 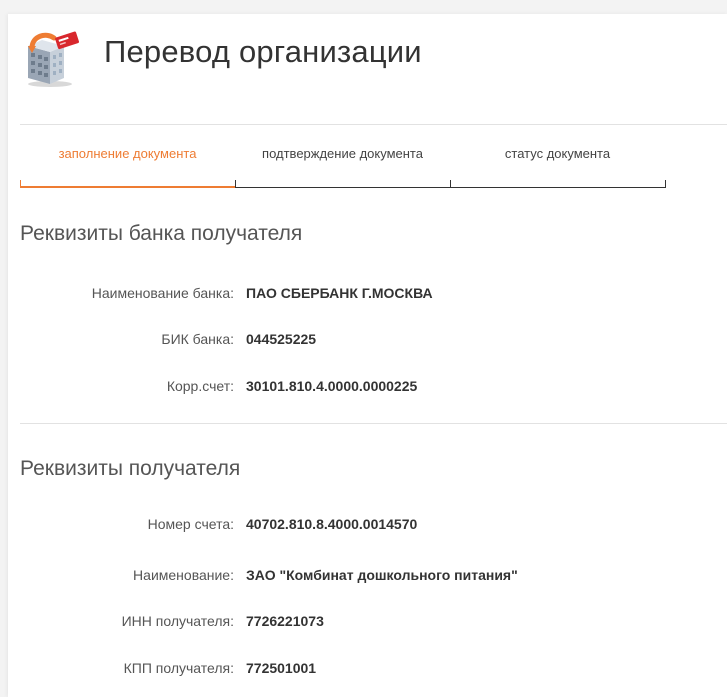 I want to click on section-divider, so click(x=373, y=423).